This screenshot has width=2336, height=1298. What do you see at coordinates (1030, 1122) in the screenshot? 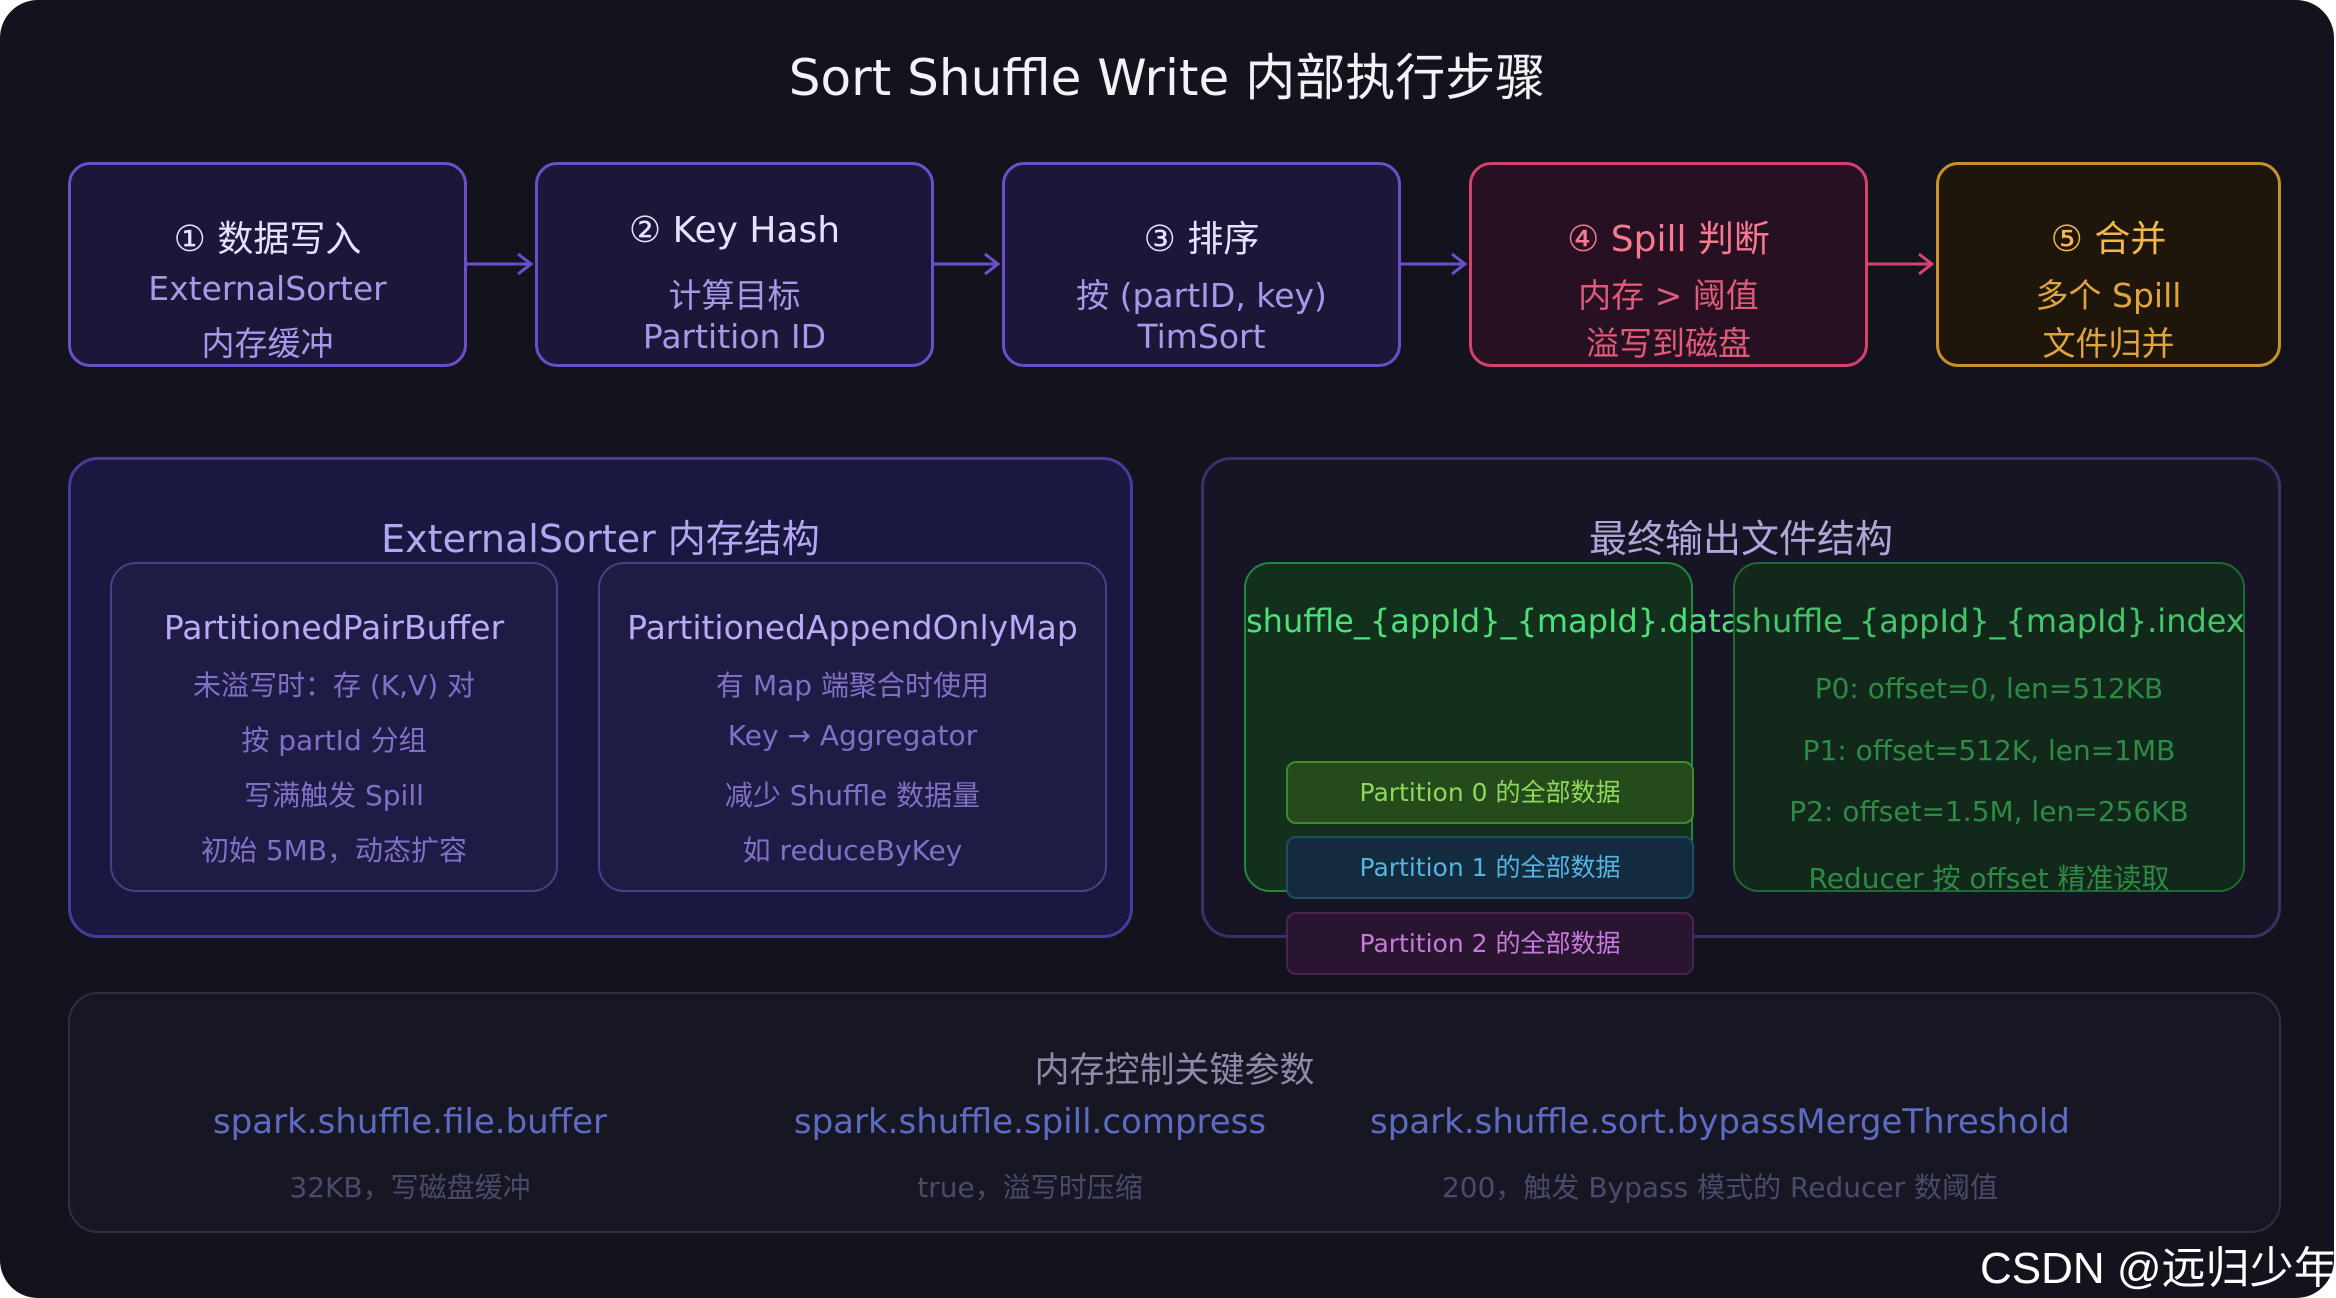
I see `param-name: spark.shuffle.spill.compress` at bounding box center [1030, 1122].